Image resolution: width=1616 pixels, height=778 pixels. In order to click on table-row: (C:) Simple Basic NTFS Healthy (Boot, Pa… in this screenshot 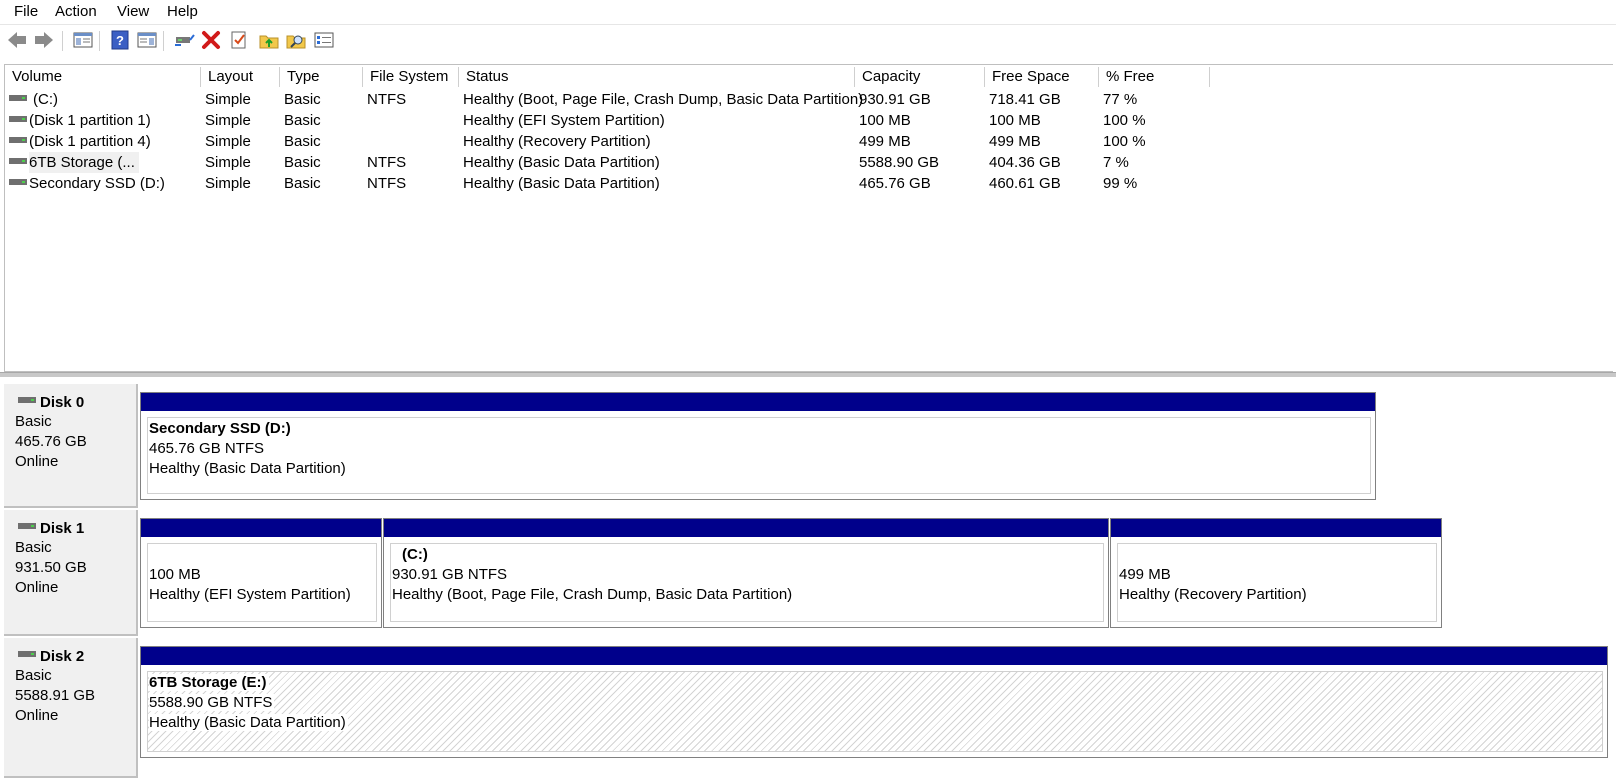, I will do `click(625, 99)`.